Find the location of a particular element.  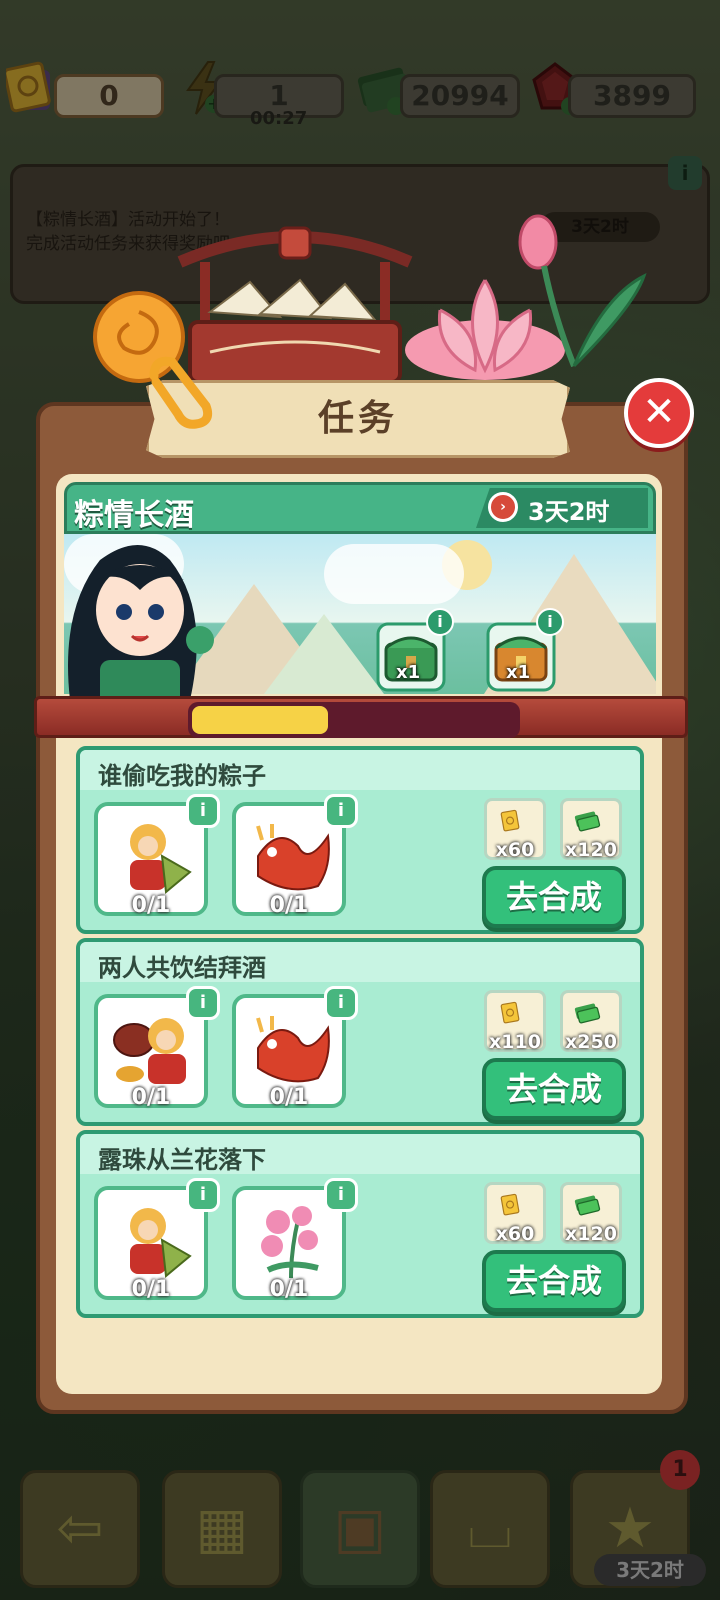

paperclip-icon is located at coordinates (181, 392).